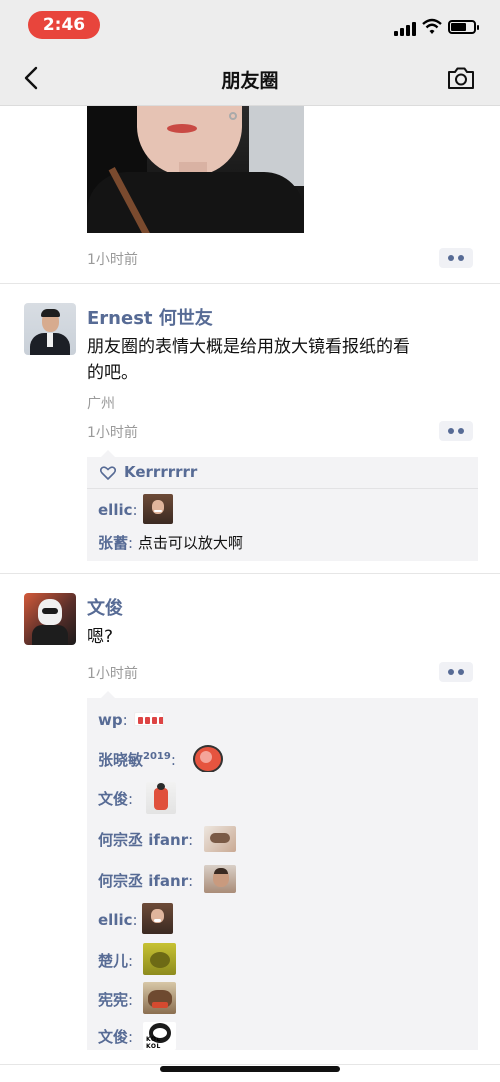  What do you see at coordinates (110, 720) in the screenshot?
I see `comment-user: wp` at bounding box center [110, 720].